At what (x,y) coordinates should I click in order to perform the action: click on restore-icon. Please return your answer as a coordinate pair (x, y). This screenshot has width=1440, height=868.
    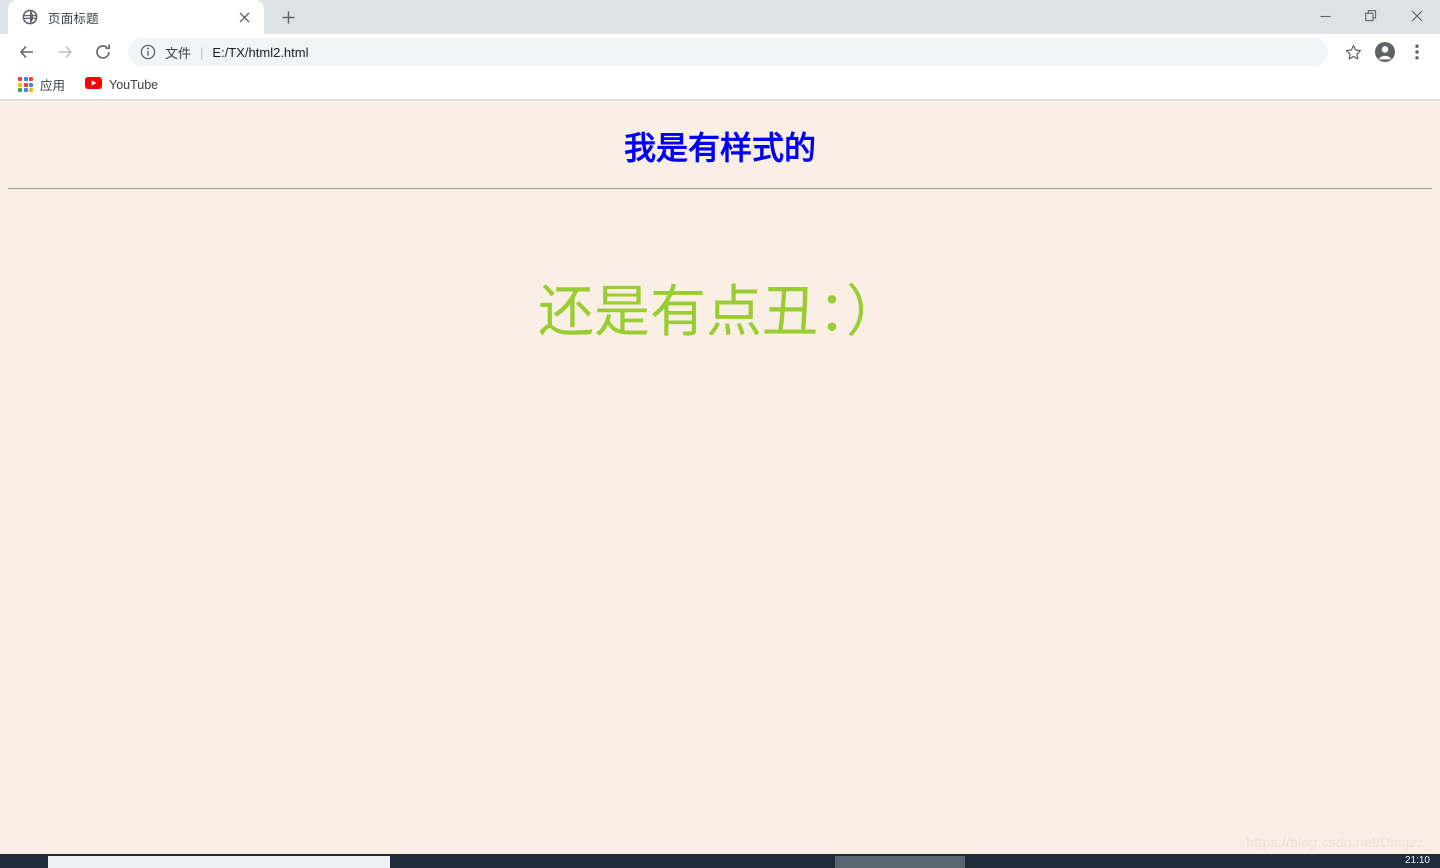
    Looking at the image, I should click on (1371, 16).